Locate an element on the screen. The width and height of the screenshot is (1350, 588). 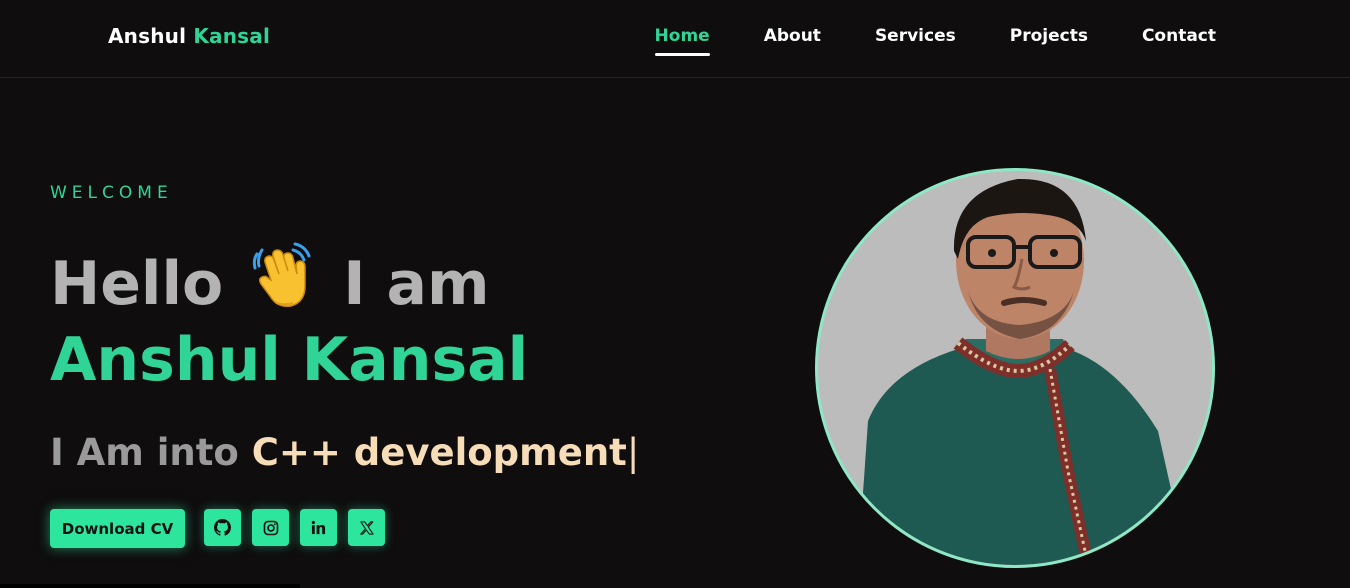
welcome-label: WELCOME is located at coordinates (111, 193).